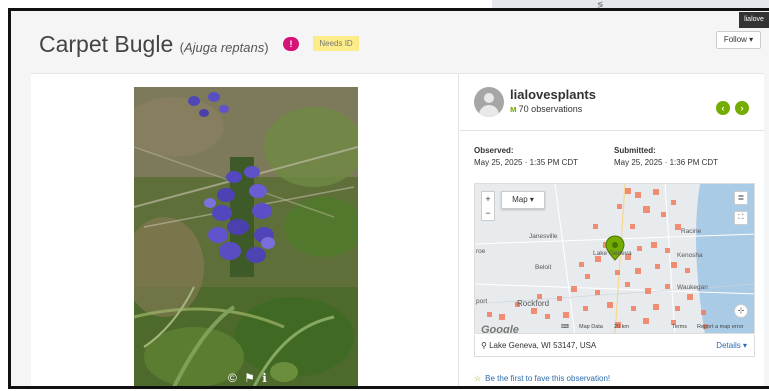 The image size is (769, 391). Describe the element at coordinates (635, 150) in the screenshot. I see `submitted-label: Submitted:` at that location.